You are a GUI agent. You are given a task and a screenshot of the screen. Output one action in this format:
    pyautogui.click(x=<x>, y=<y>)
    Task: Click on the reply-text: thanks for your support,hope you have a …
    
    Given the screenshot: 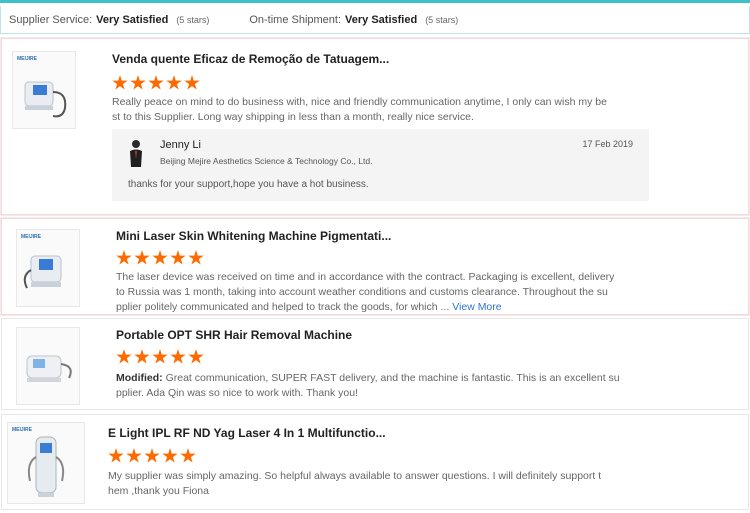 What is the action you would take?
    pyautogui.click(x=248, y=184)
    